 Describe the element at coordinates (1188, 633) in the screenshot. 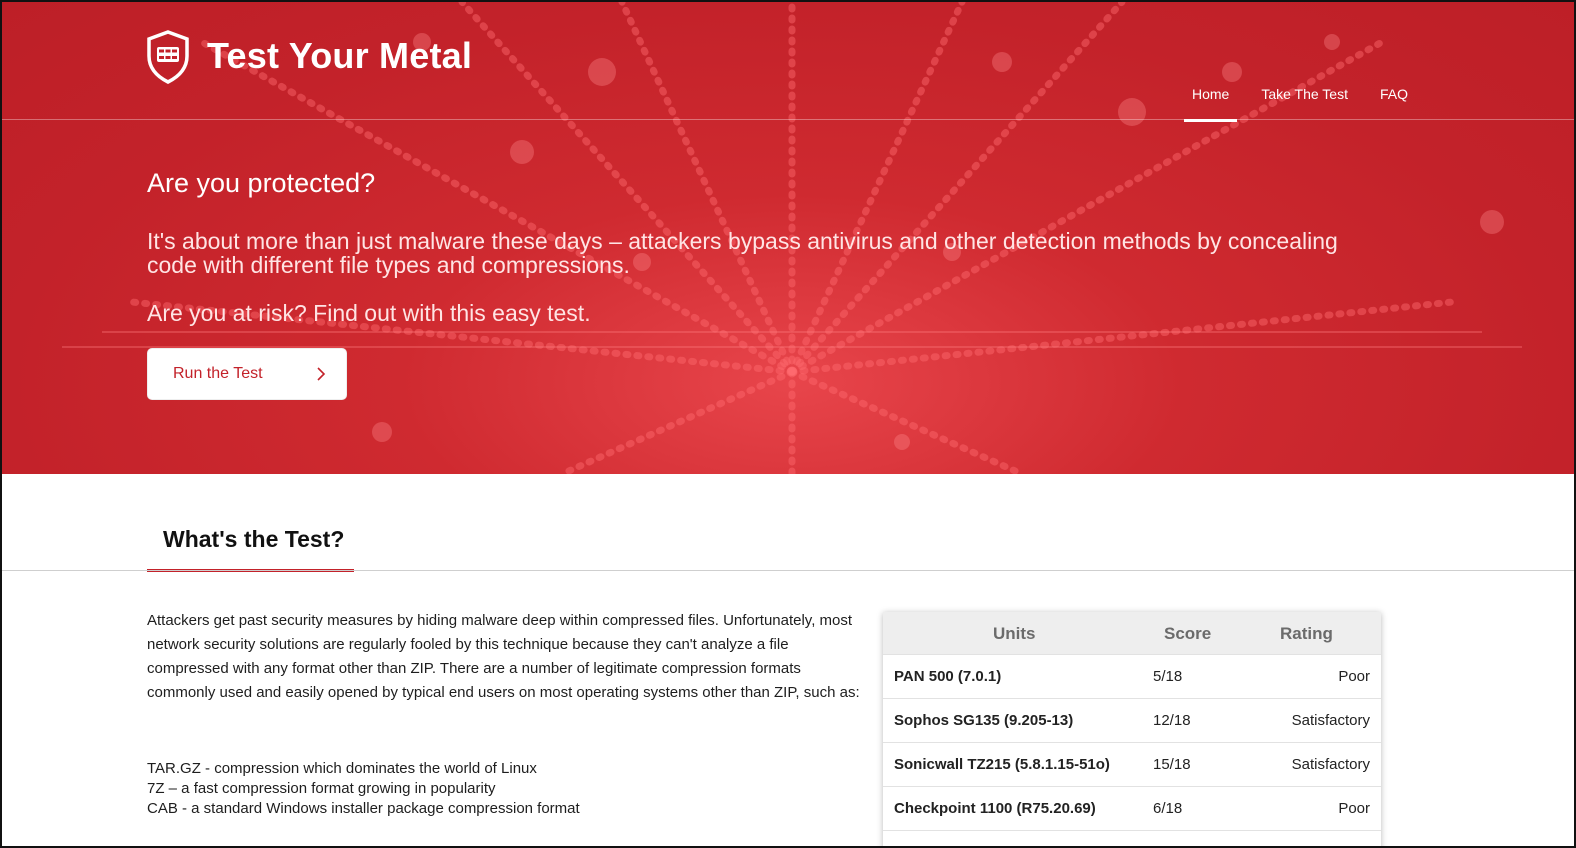

I see `header-score: Score` at that location.